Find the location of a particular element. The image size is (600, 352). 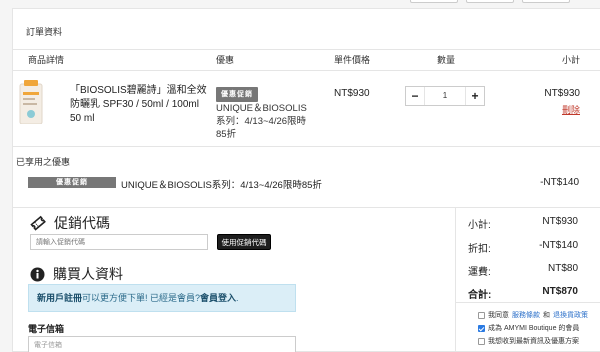

applied-promo-amount: -NT$140 is located at coordinates (559, 182).